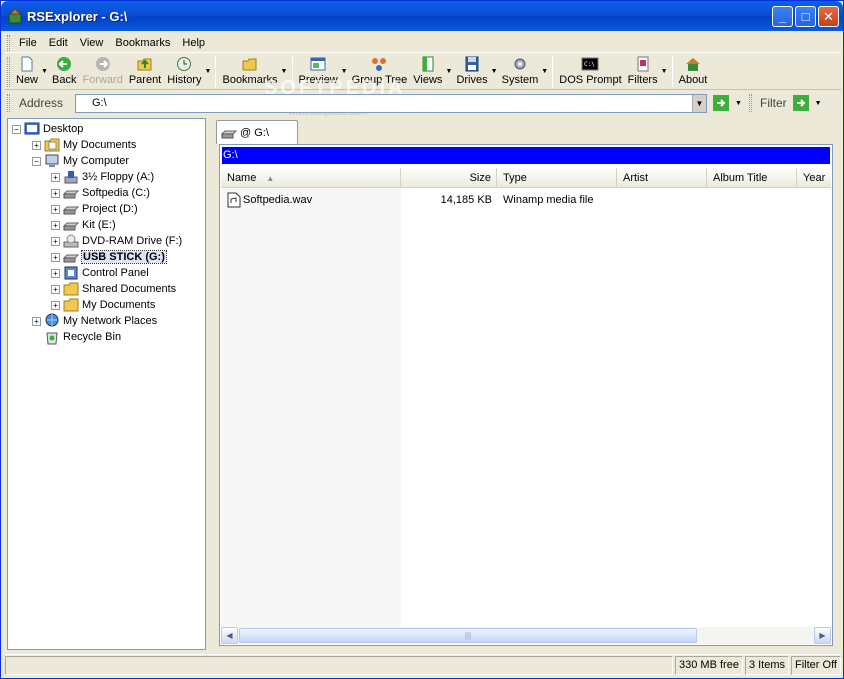  What do you see at coordinates (216, 72) in the screenshot?
I see `toolbar-separator` at bounding box center [216, 72].